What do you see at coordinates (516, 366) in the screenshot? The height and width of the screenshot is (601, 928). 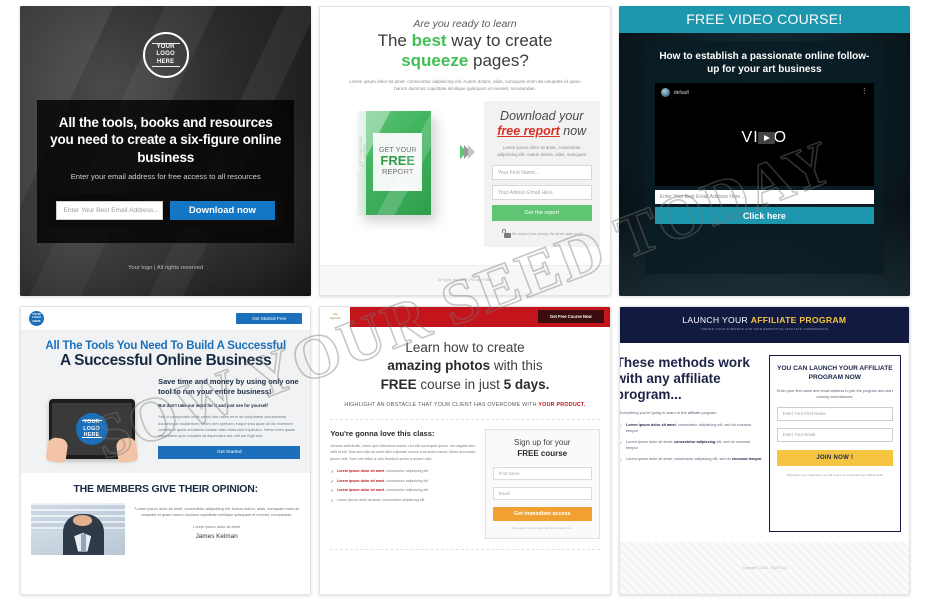 I see `headline-line-2-rest: with this` at bounding box center [516, 366].